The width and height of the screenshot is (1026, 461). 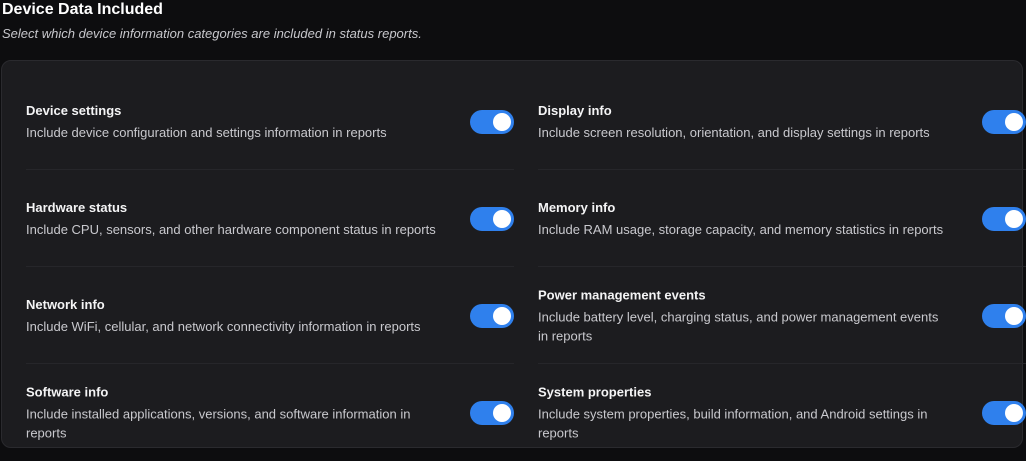 I want to click on setting-label: Device settings, so click(x=74, y=110).